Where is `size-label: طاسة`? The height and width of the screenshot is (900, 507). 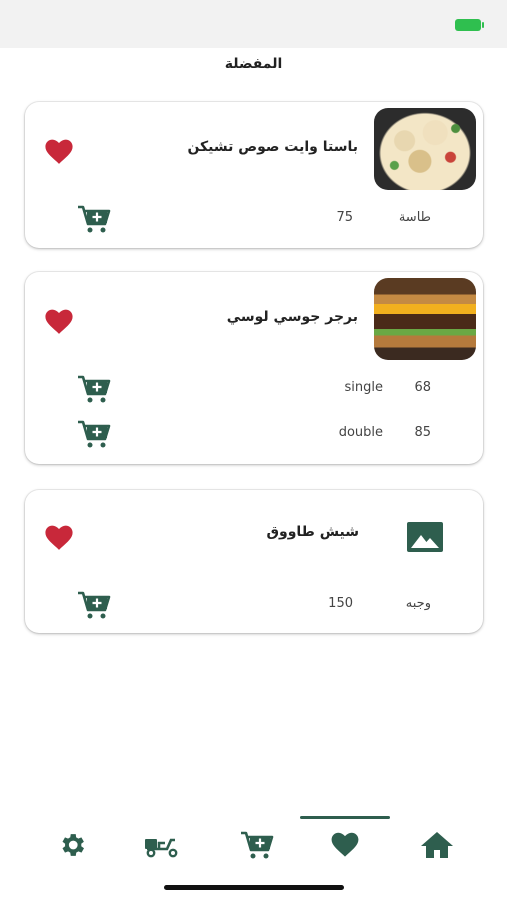 size-label: طاسة is located at coordinates (414, 217).